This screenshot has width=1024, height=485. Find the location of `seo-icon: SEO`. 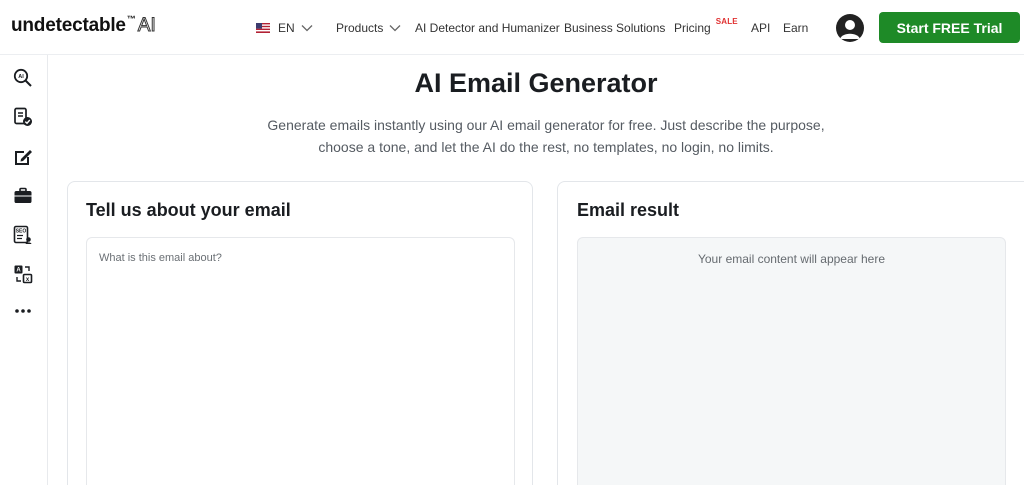

seo-icon: SEO is located at coordinates (23, 235).